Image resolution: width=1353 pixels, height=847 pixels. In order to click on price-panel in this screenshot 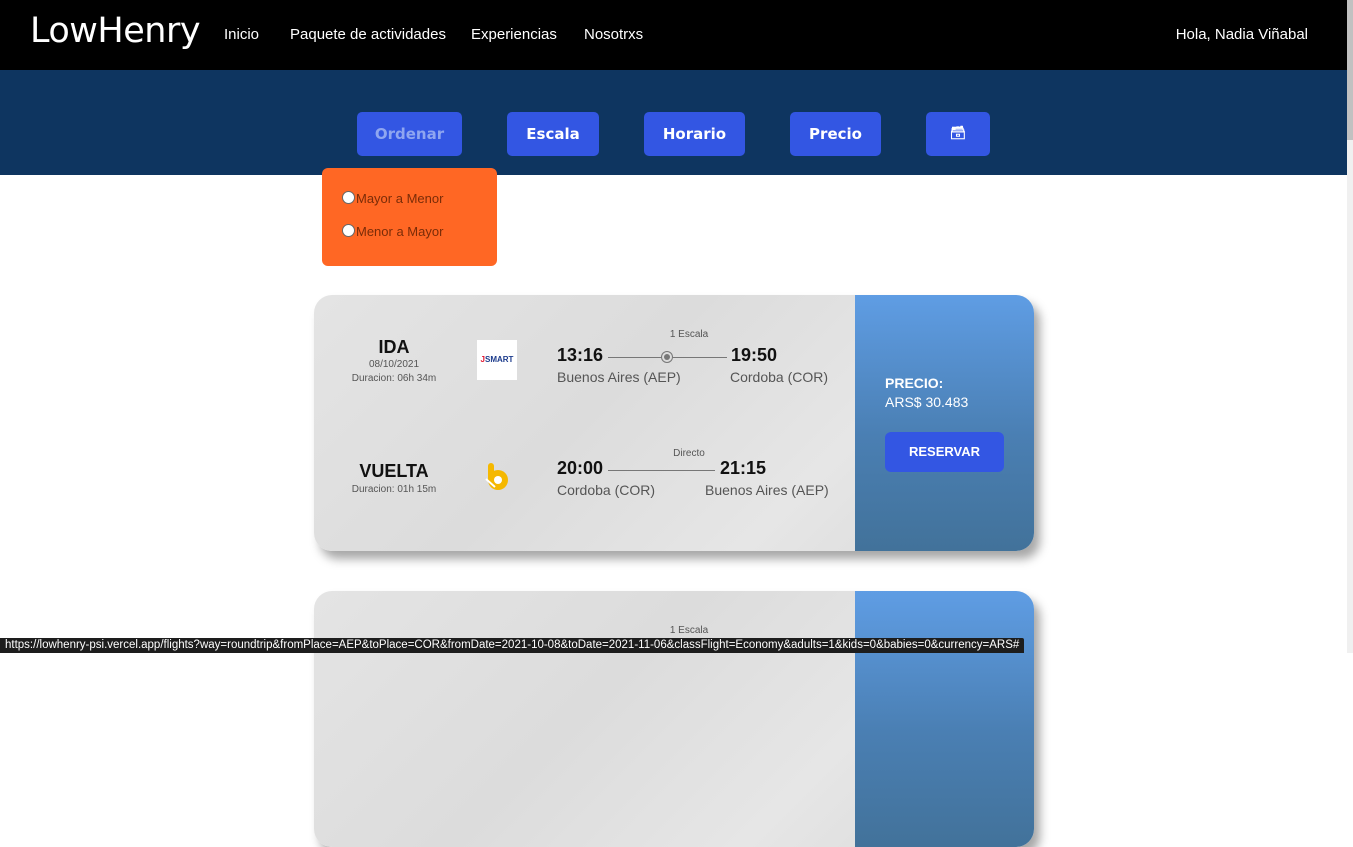, I will do `click(944, 719)`.